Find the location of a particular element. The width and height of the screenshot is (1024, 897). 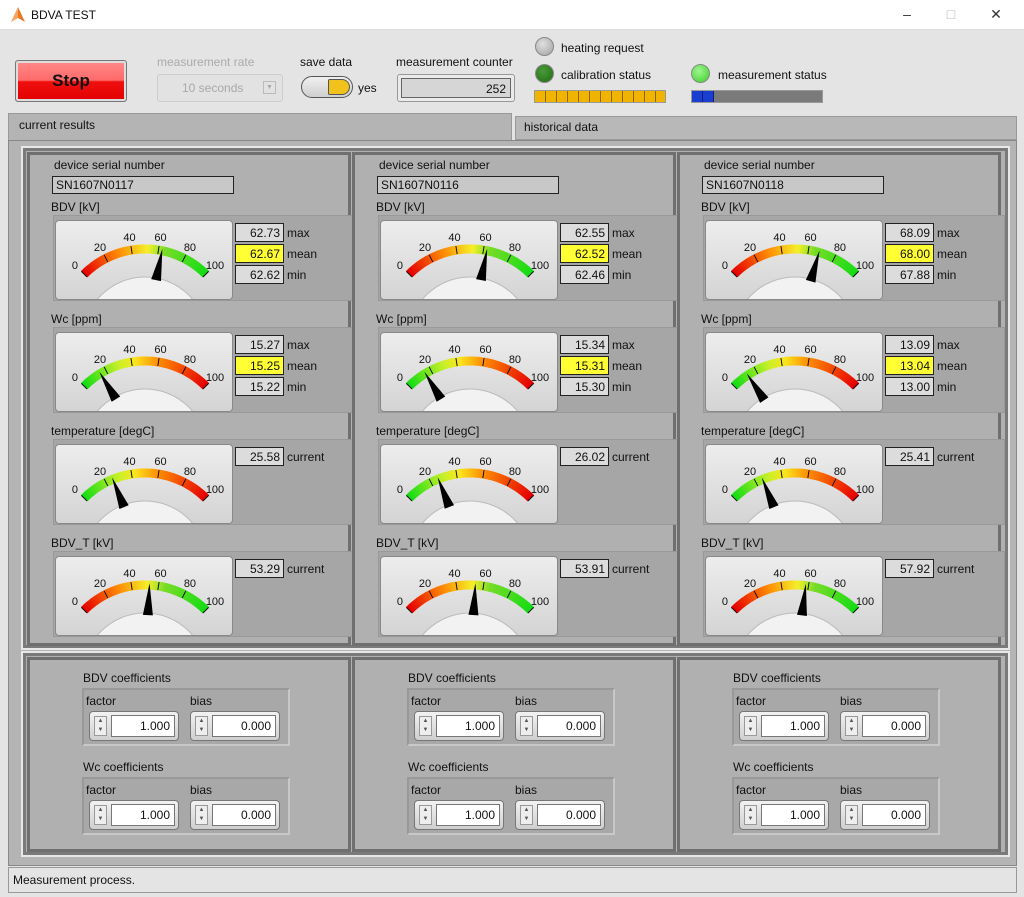

minimize-icon: – is located at coordinates (907, 14).